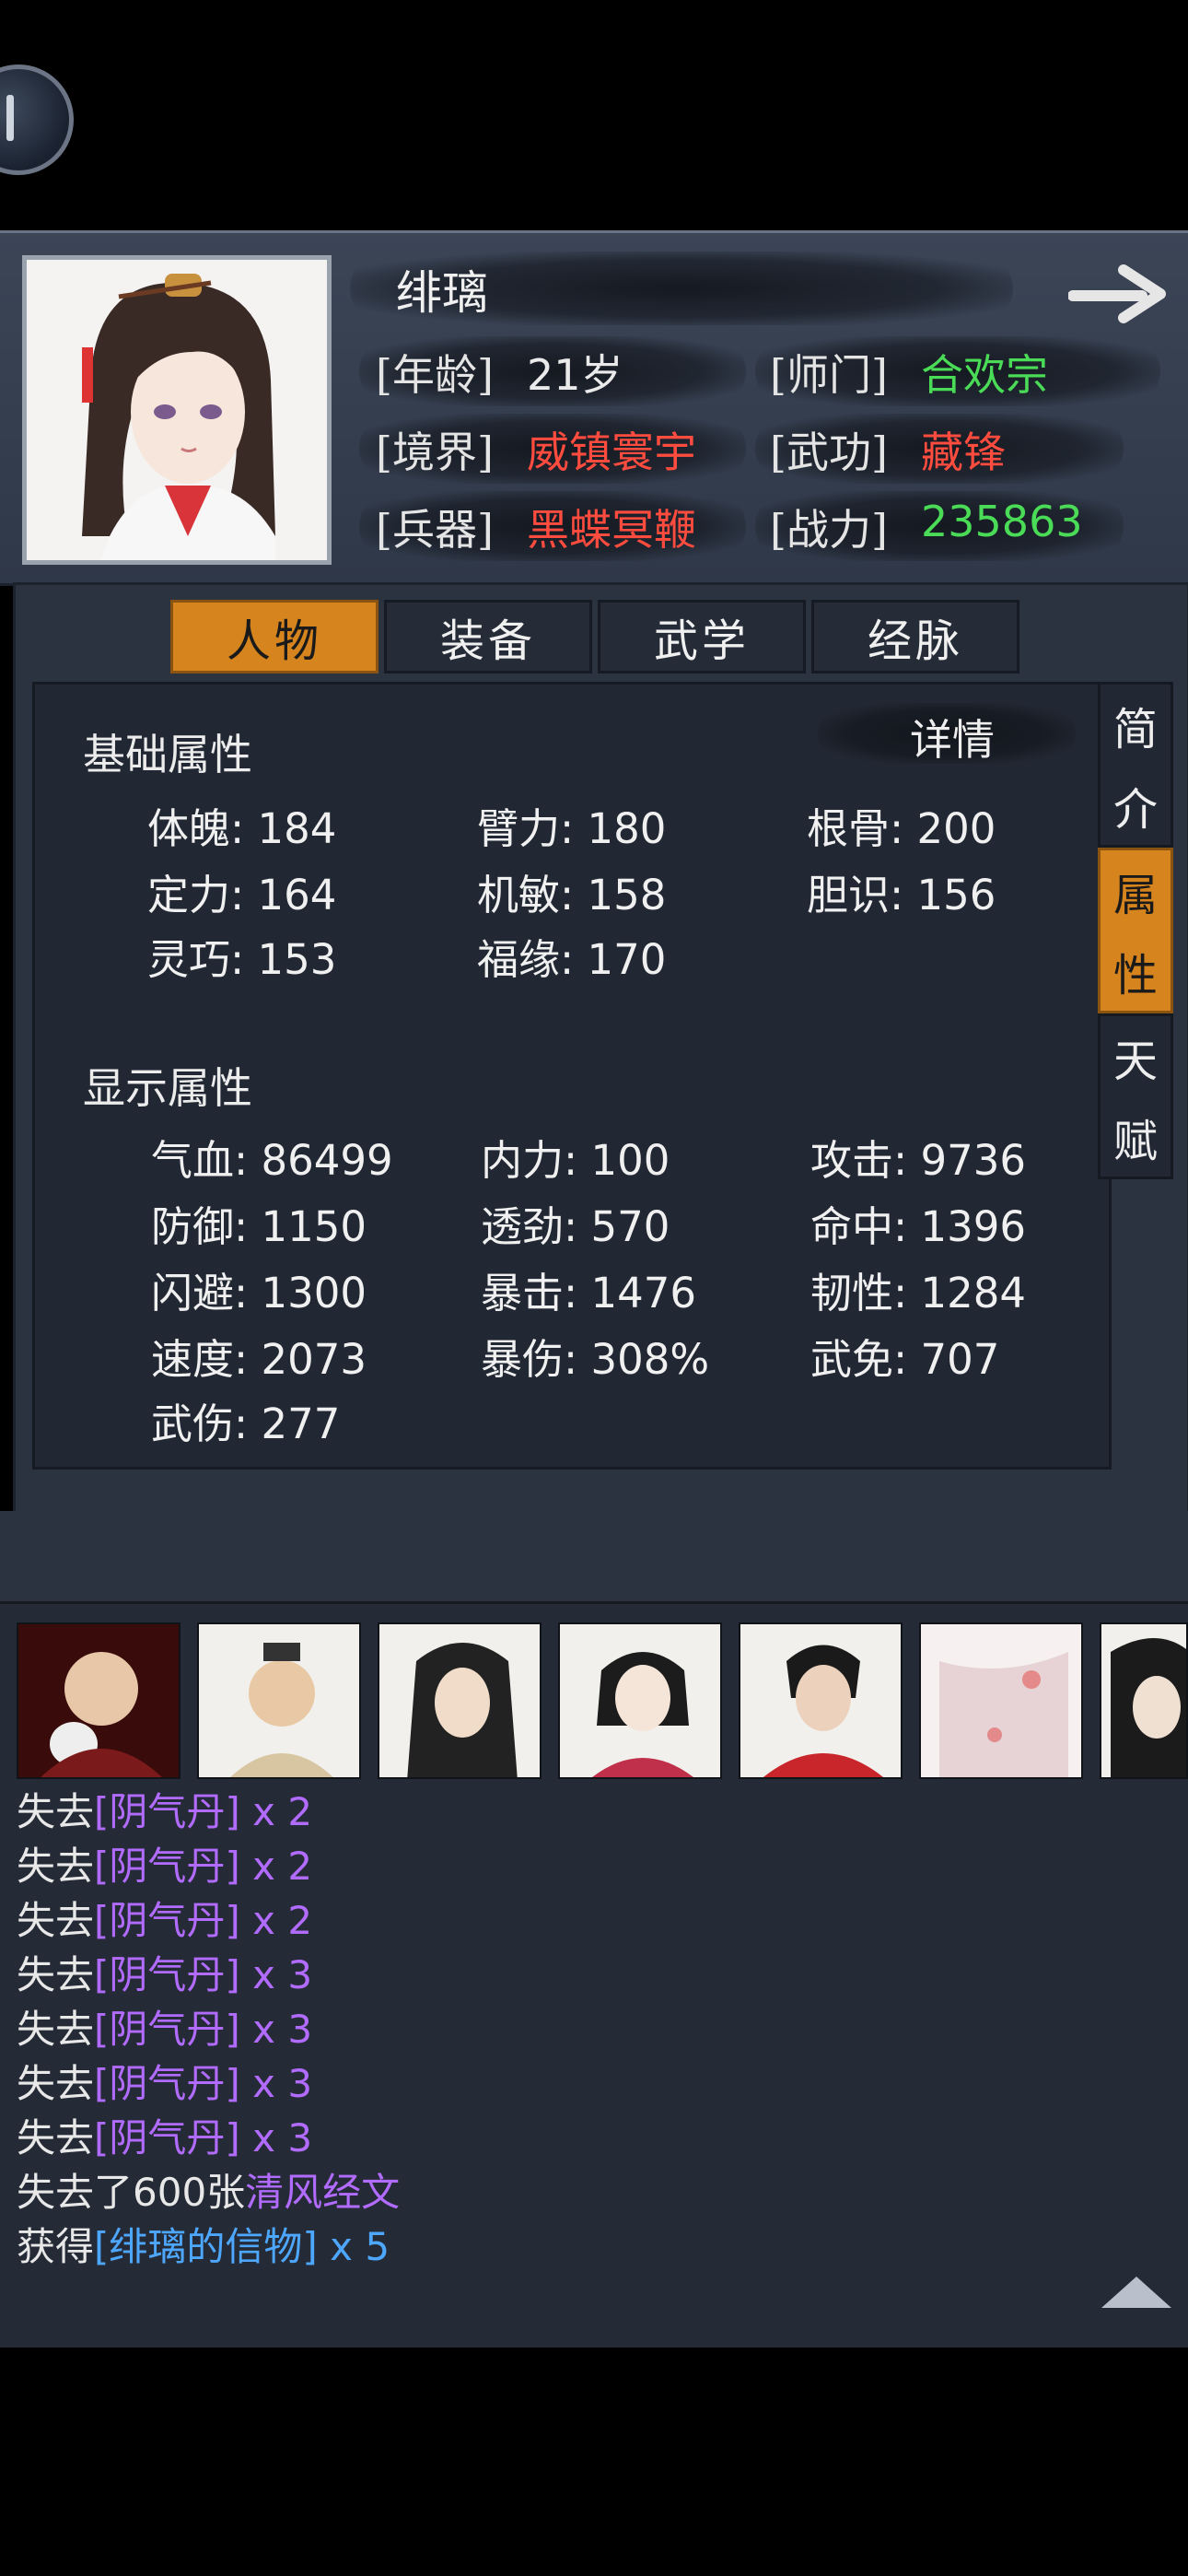  Describe the element at coordinates (964, 452) in the screenshot. I see `martial-art-value: 藏锋` at that location.